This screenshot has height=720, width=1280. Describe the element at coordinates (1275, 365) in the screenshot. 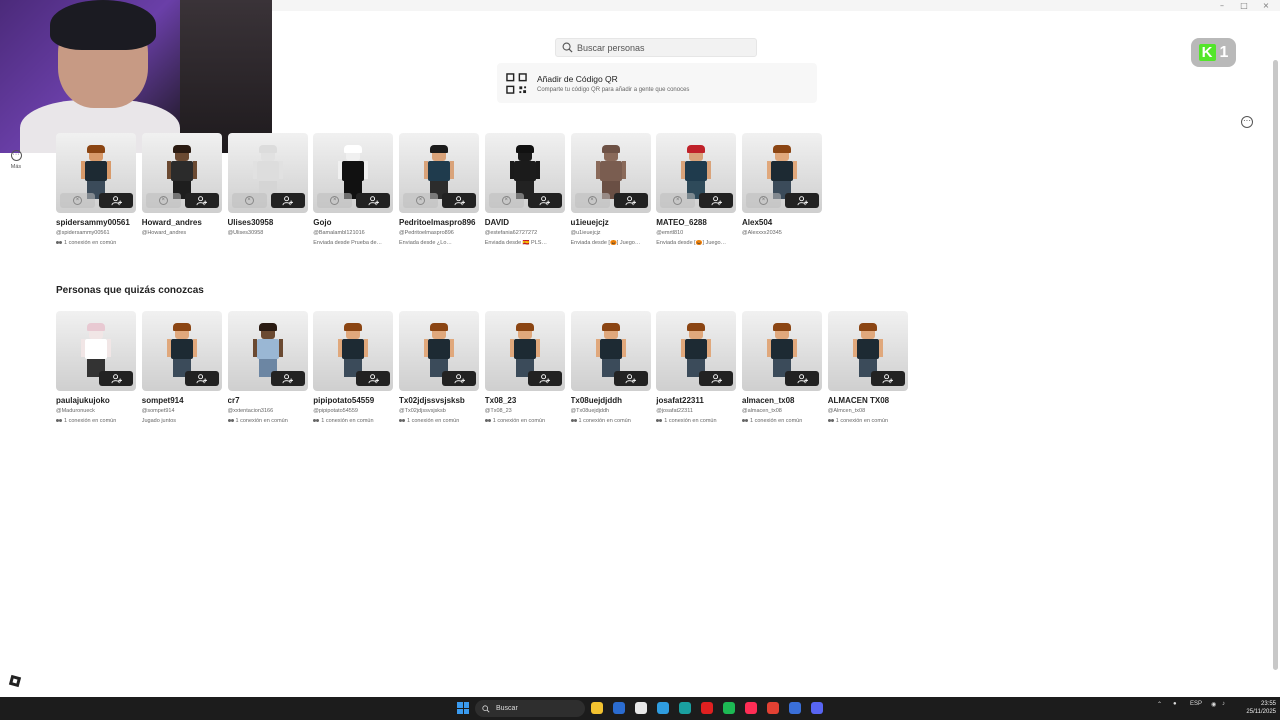

I see `scrollbar` at that location.